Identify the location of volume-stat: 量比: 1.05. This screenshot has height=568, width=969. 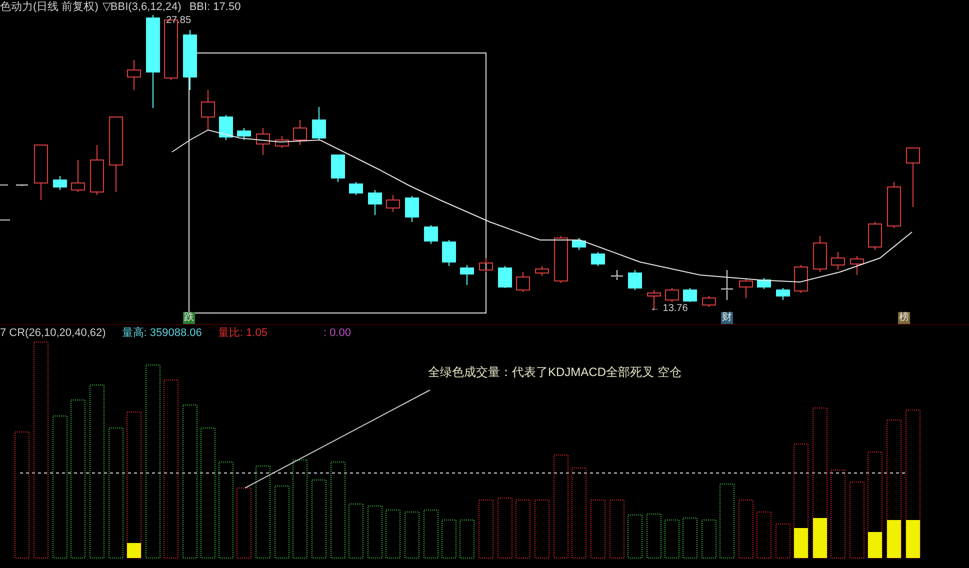
(243, 333).